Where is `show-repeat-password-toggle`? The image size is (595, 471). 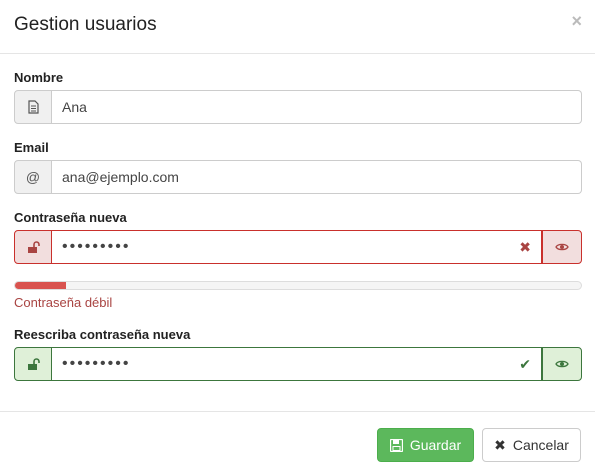 show-repeat-password-toggle is located at coordinates (562, 364).